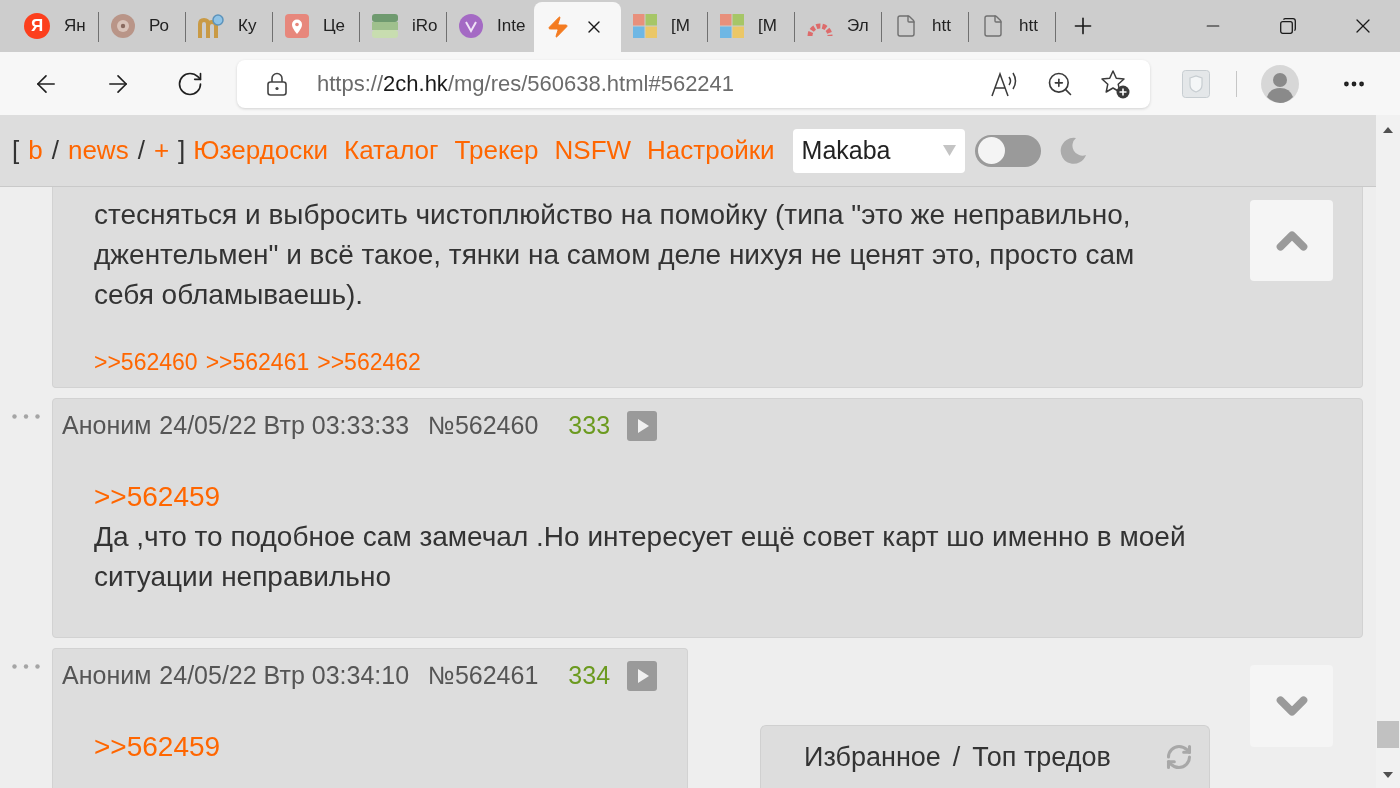  I want to click on nav-bracket: ], so click(182, 150).